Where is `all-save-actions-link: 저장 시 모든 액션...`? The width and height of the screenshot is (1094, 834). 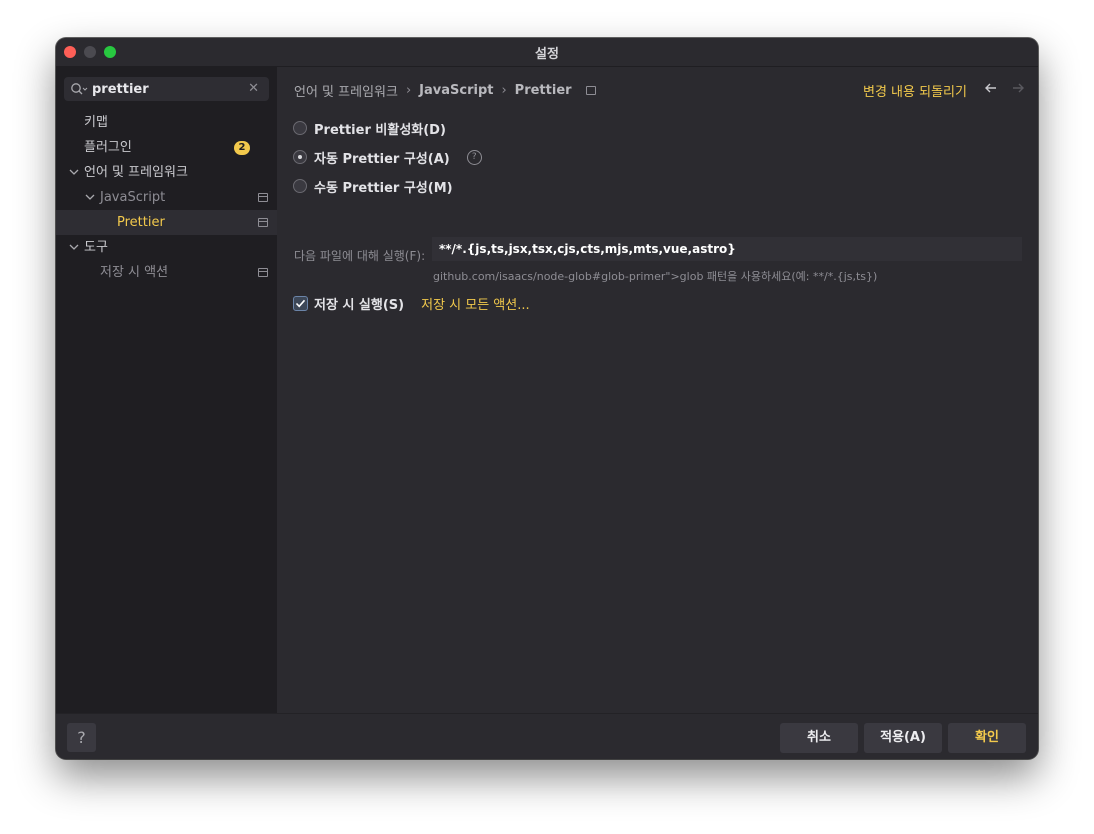 all-save-actions-link: 저장 시 모든 액션... is located at coordinates (475, 303).